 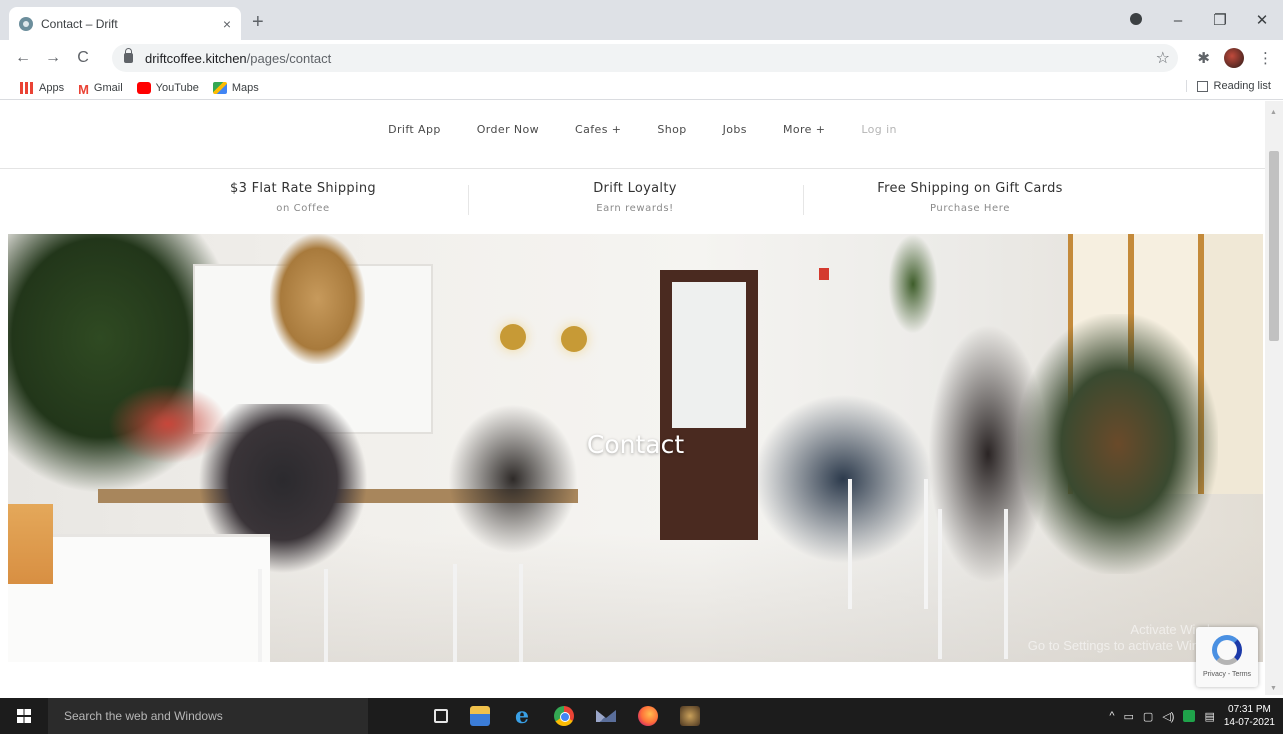 I want to click on volume-icon: ◁), so click(x=1168, y=716).